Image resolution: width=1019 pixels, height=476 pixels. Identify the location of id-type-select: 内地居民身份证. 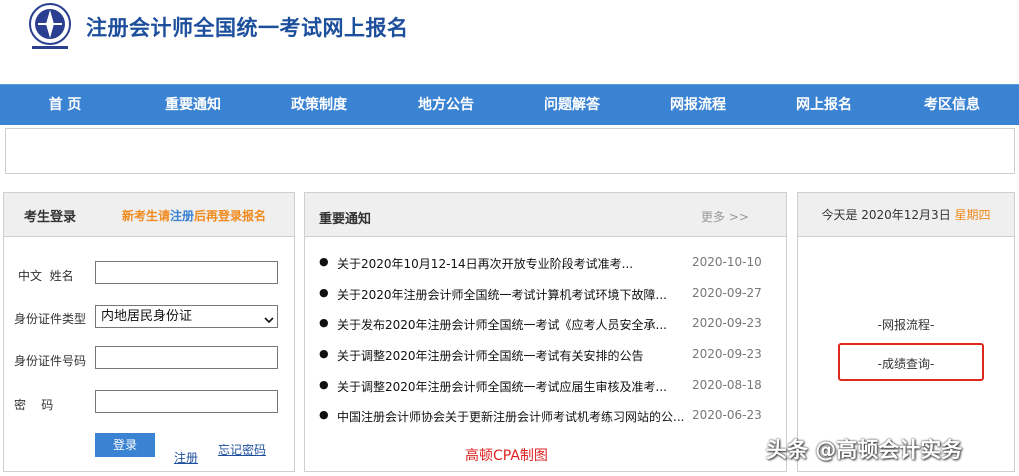
(186, 316).